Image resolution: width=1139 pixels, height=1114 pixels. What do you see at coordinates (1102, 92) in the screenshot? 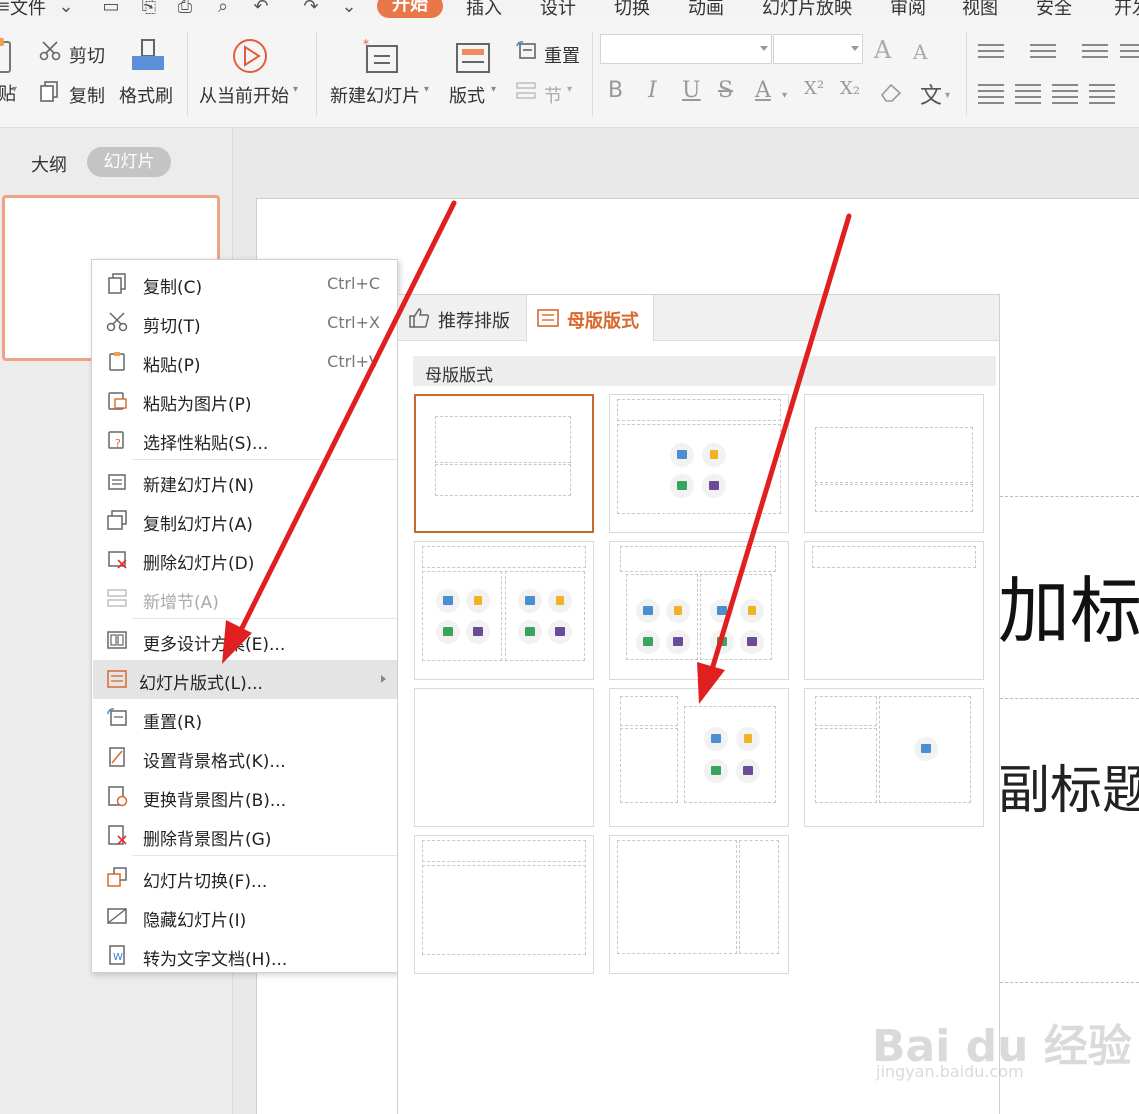
I see `justify-icon` at bounding box center [1102, 92].